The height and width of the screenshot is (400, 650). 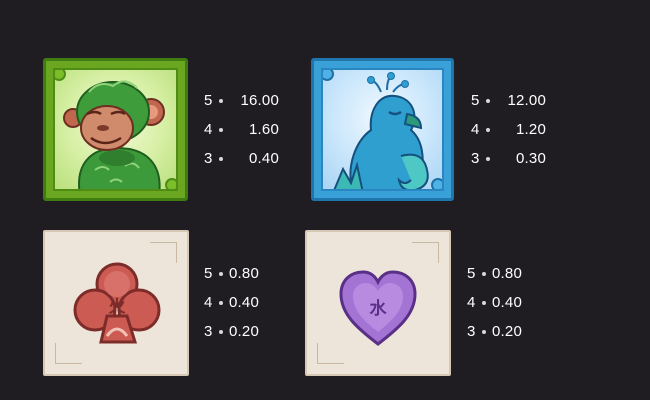 I want to click on peacock-icon, so click(x=381, y=130).